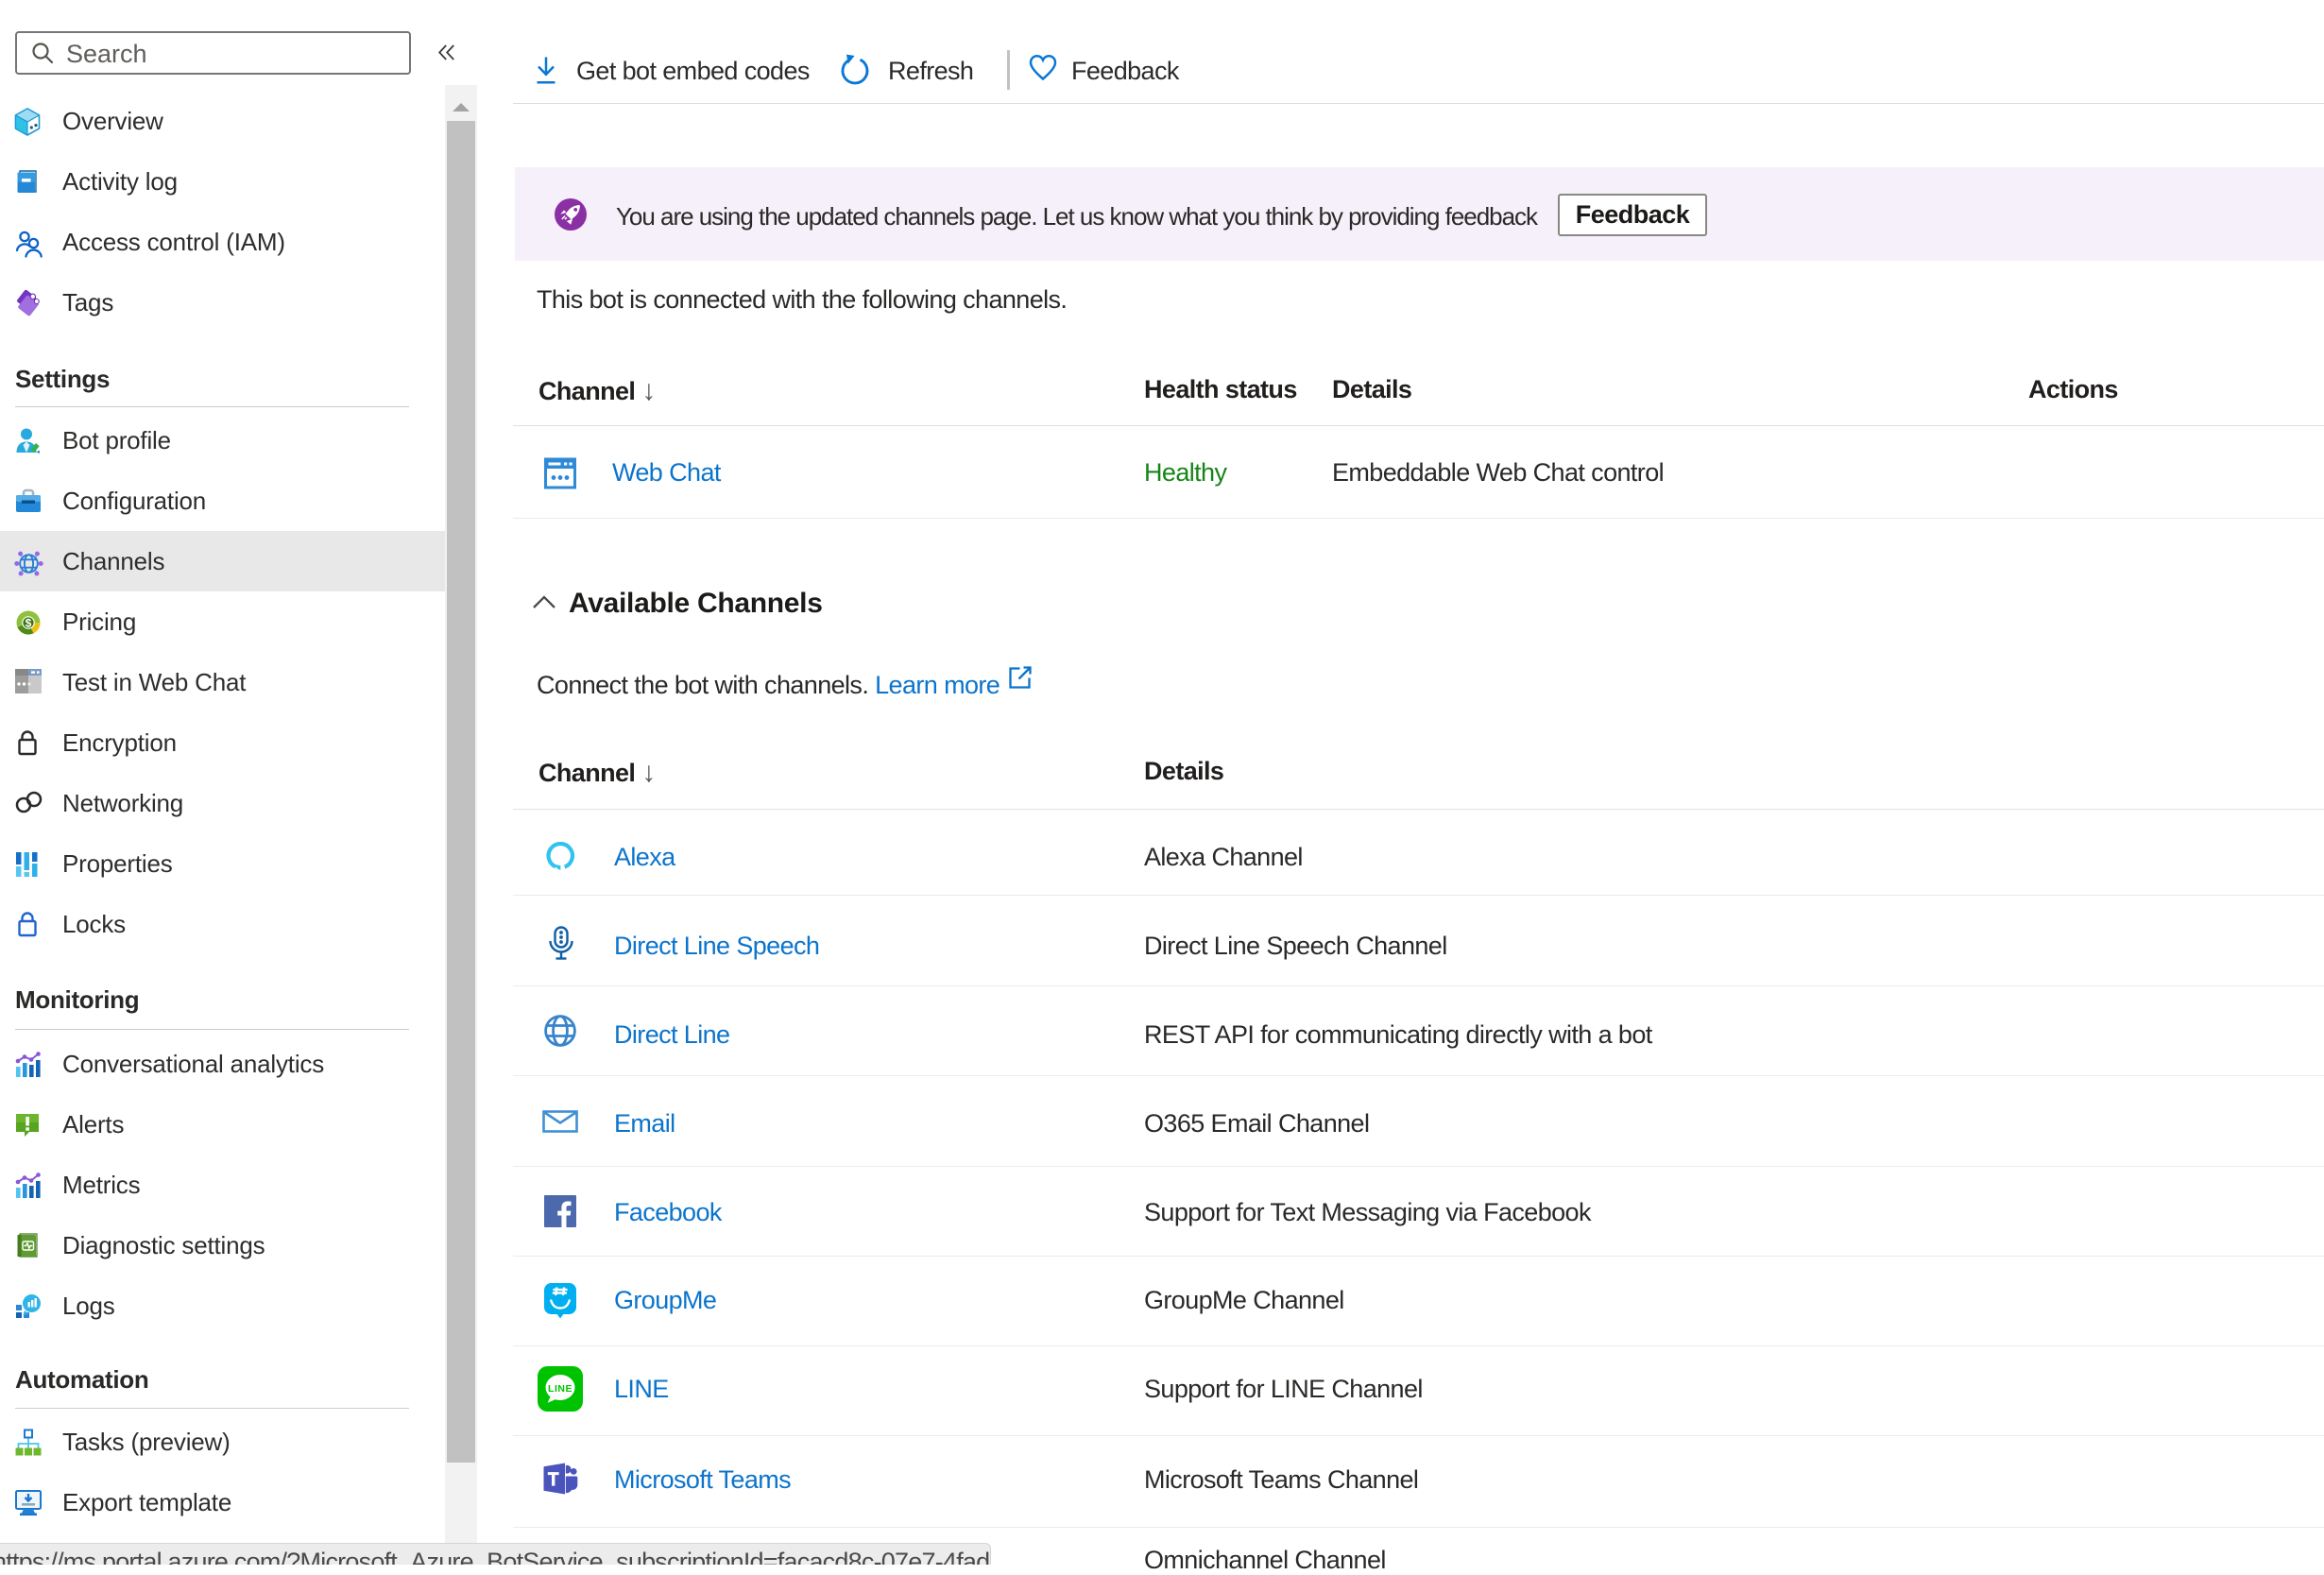 This screenshot has height=1575, width=2324. I want to click on svg-text: LINE, so click(560, 1389).